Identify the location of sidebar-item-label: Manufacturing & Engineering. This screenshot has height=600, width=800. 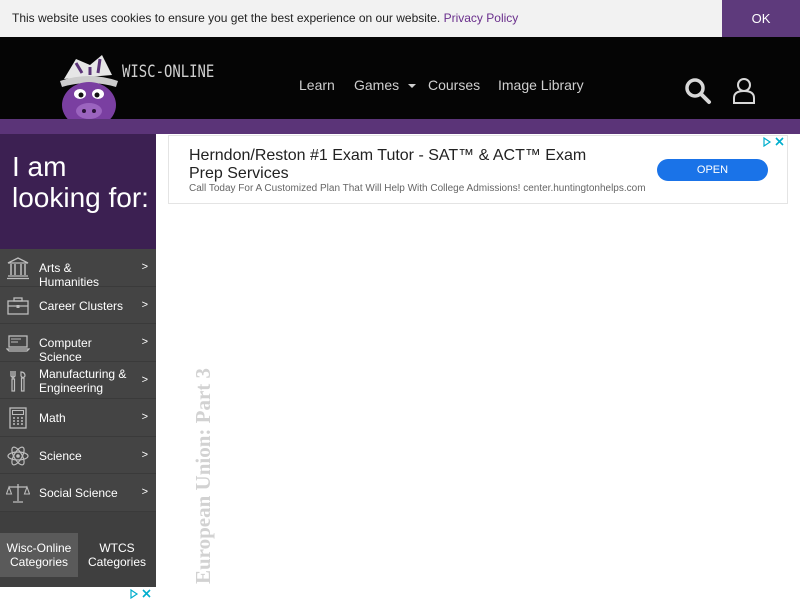
(83, 380).